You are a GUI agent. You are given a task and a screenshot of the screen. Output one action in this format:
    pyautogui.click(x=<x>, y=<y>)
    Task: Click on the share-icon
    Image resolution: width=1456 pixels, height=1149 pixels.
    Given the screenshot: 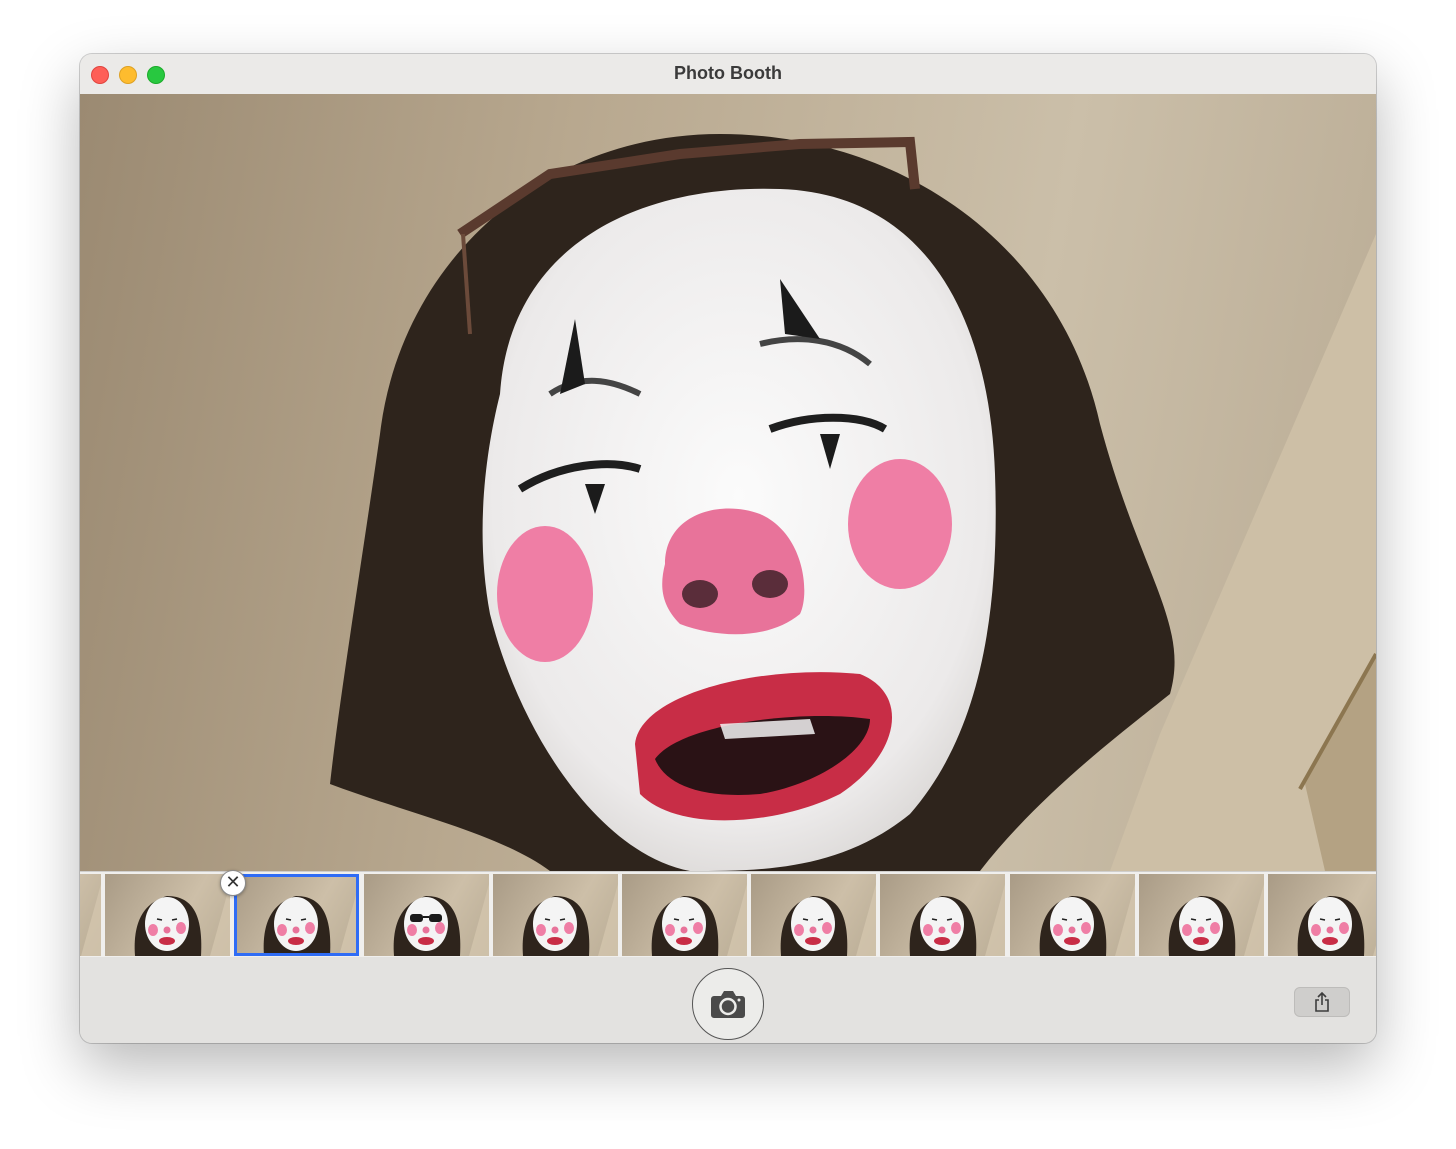 What is the action you would take?
    pyautogui.click(x=1322, y=1001)
    